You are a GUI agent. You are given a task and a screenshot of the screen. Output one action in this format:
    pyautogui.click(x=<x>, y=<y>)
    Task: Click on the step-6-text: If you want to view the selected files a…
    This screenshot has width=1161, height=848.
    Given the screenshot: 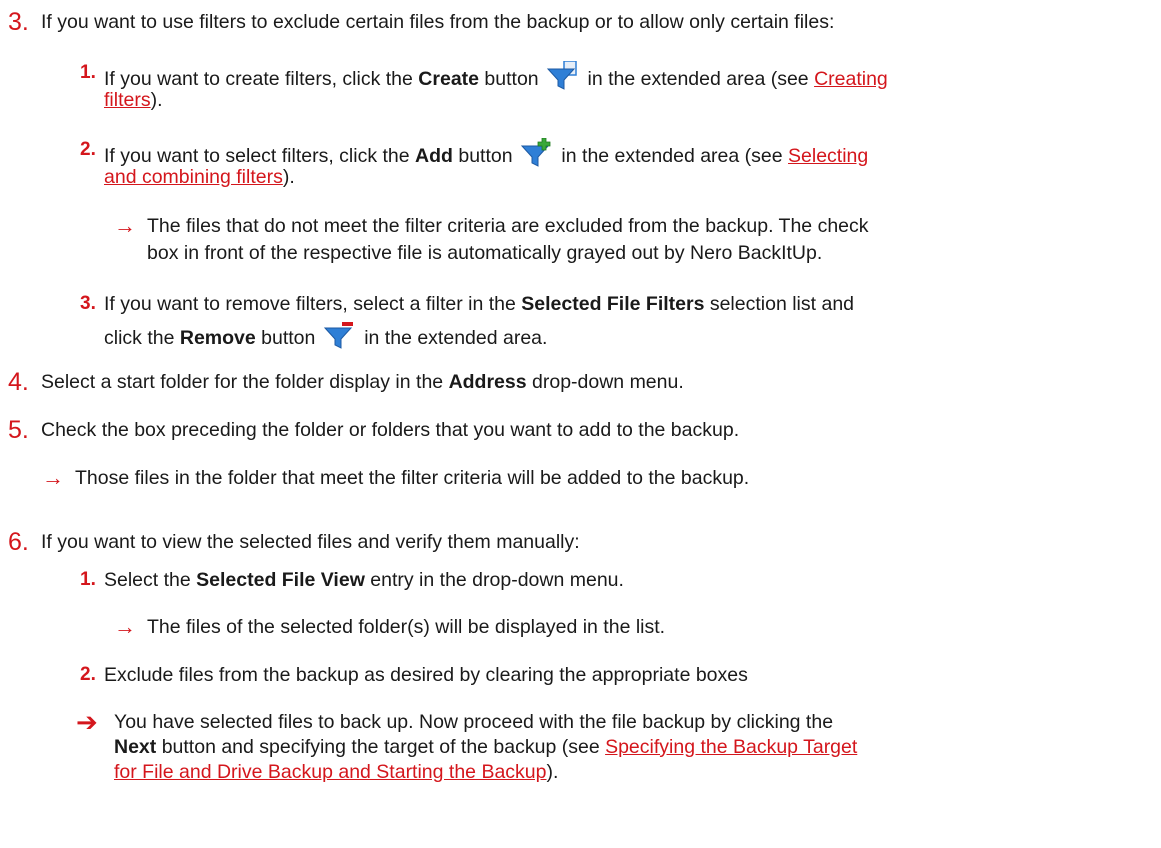 What is the action you would take?
    pyautogui.click(x=310, y=542)
    